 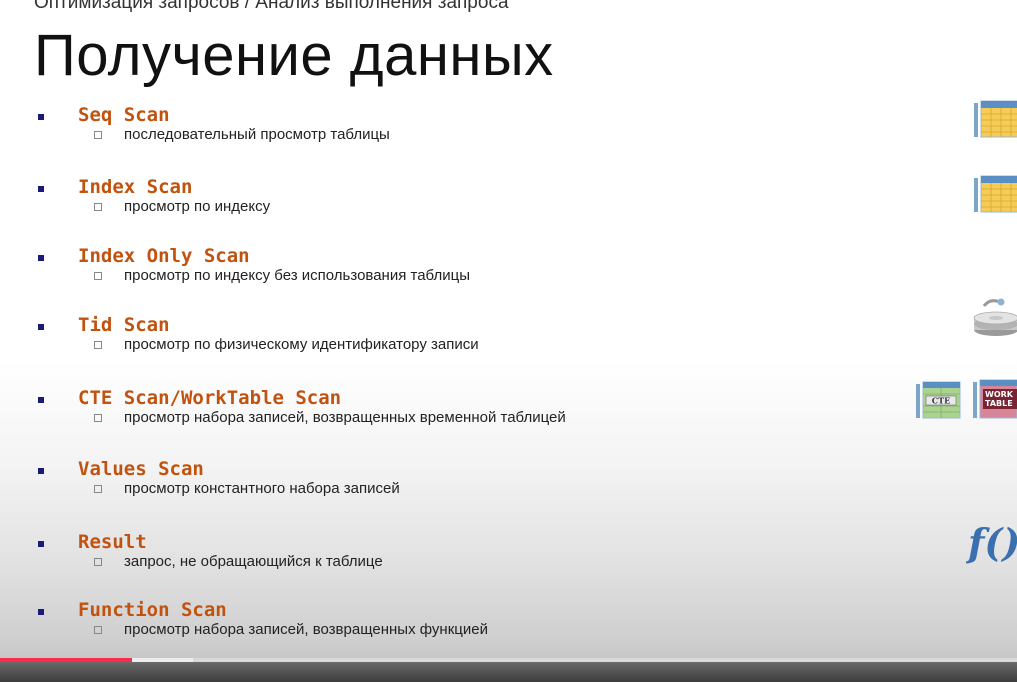 I want to click on item-label: Tid Scan, so click(x=124, y=325).